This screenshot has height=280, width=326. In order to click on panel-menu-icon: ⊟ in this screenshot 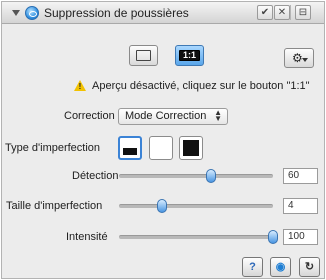, I will do `click(303, 12)`.